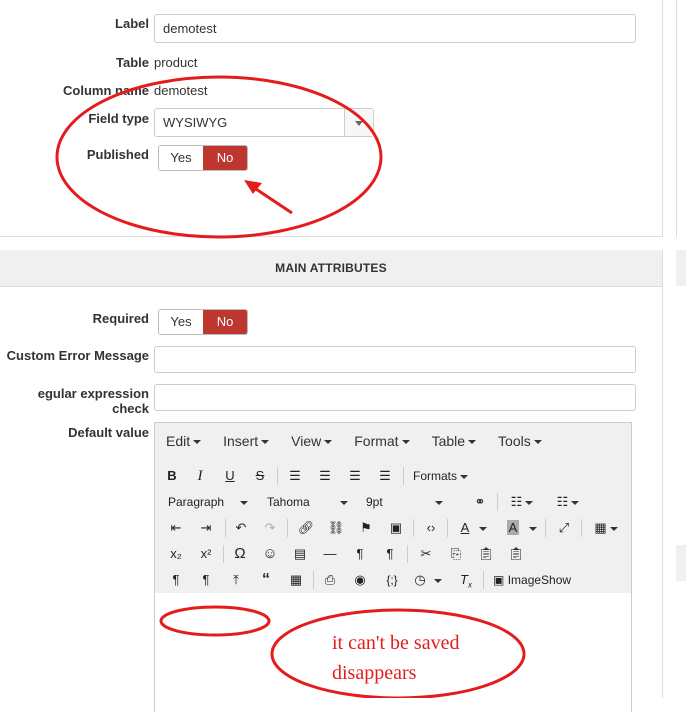 The width and height of the screenshot is (686, 713). I want to click on annotation-ellipse-small, so click(215, 621).